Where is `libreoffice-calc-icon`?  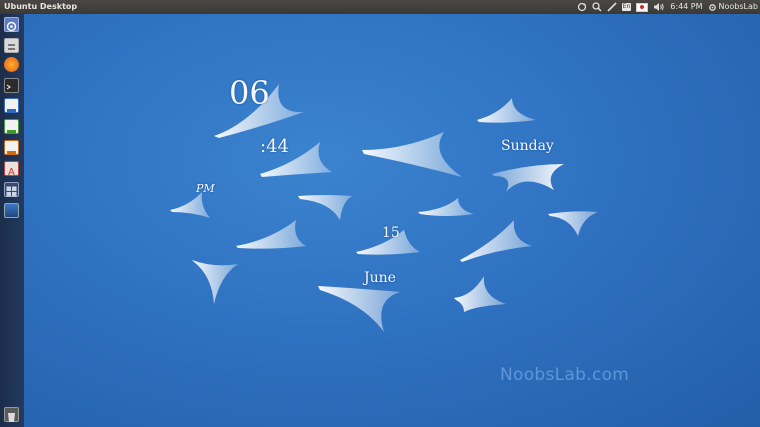 libreoffice-calc-icon is located at coordinates (11, 126).